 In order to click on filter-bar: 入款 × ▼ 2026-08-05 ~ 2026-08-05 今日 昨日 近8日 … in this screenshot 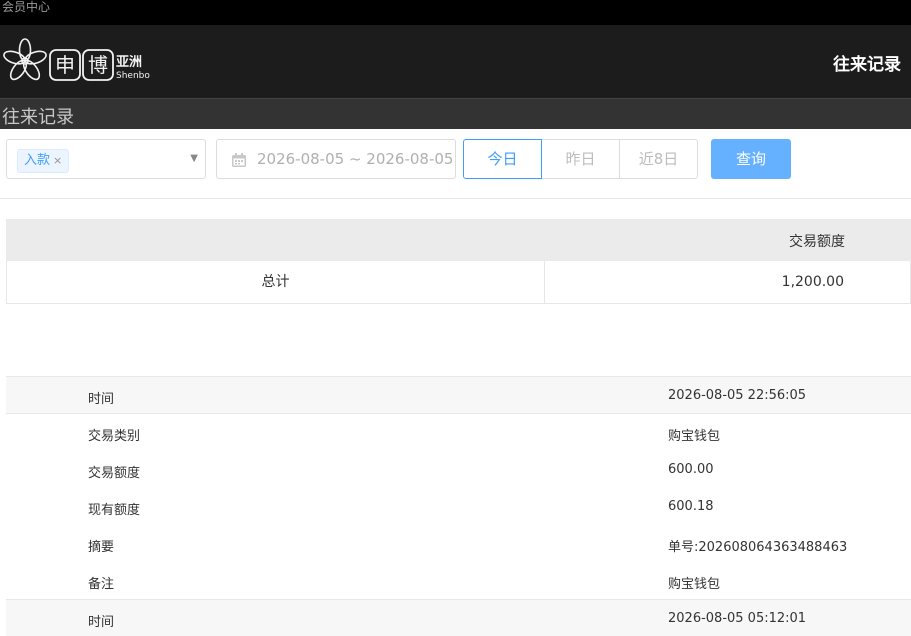, I will do `click(455, 164)`.